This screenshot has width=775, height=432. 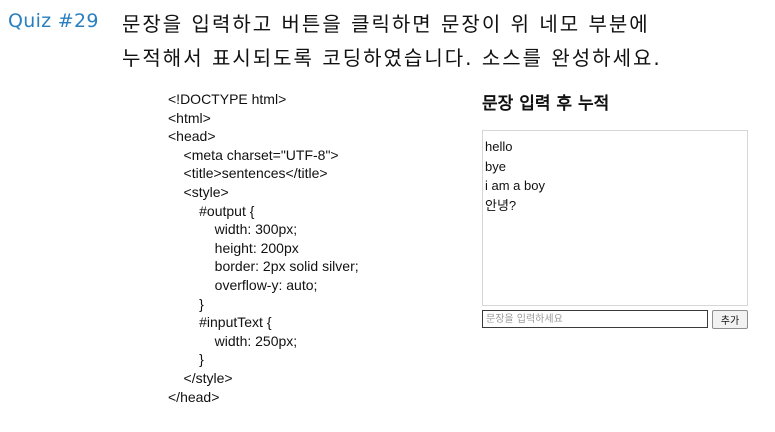 I want to click on demo-page-heading: 문장 입력 후 누적, so click(x=546, y=104).